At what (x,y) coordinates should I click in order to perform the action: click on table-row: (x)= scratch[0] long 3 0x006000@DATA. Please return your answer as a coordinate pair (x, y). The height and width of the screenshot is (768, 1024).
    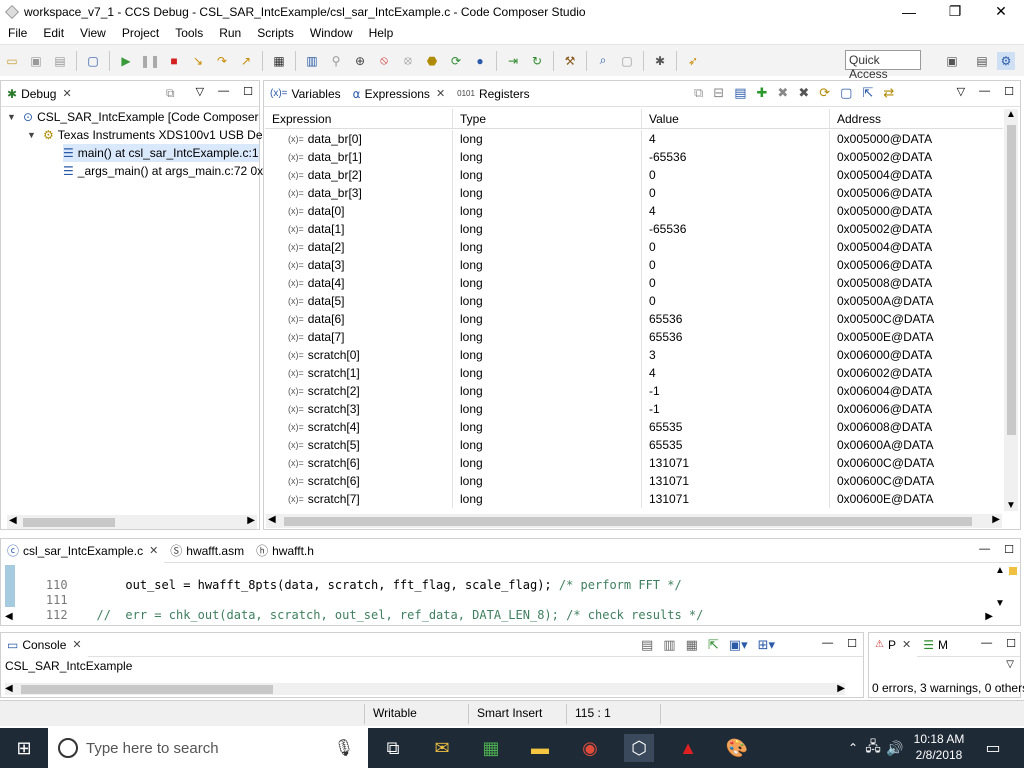
    Looking at the image, I should click on (634, 355).